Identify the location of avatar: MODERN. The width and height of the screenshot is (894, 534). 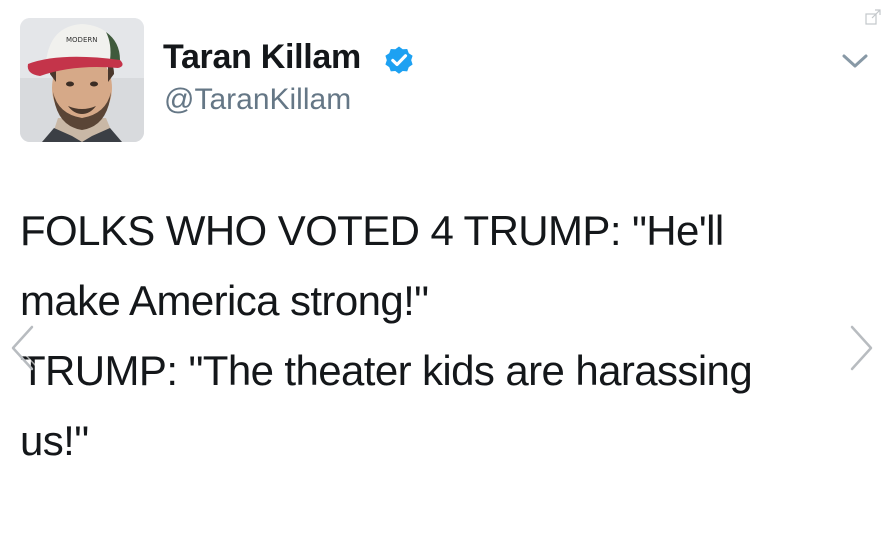
(82, 80).